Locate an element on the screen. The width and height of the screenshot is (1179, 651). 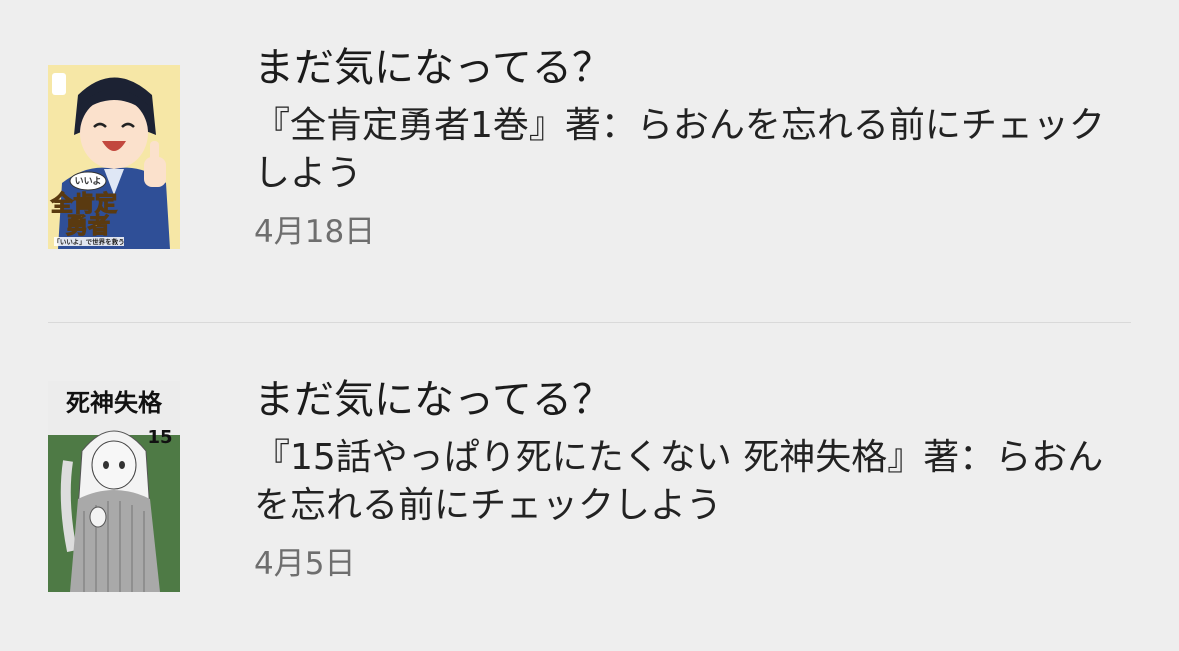
cover-image-zenkoutei: いいよ 全肯定 勇者 「いいよ」で世界を救う is located at coordinates (114, 157).